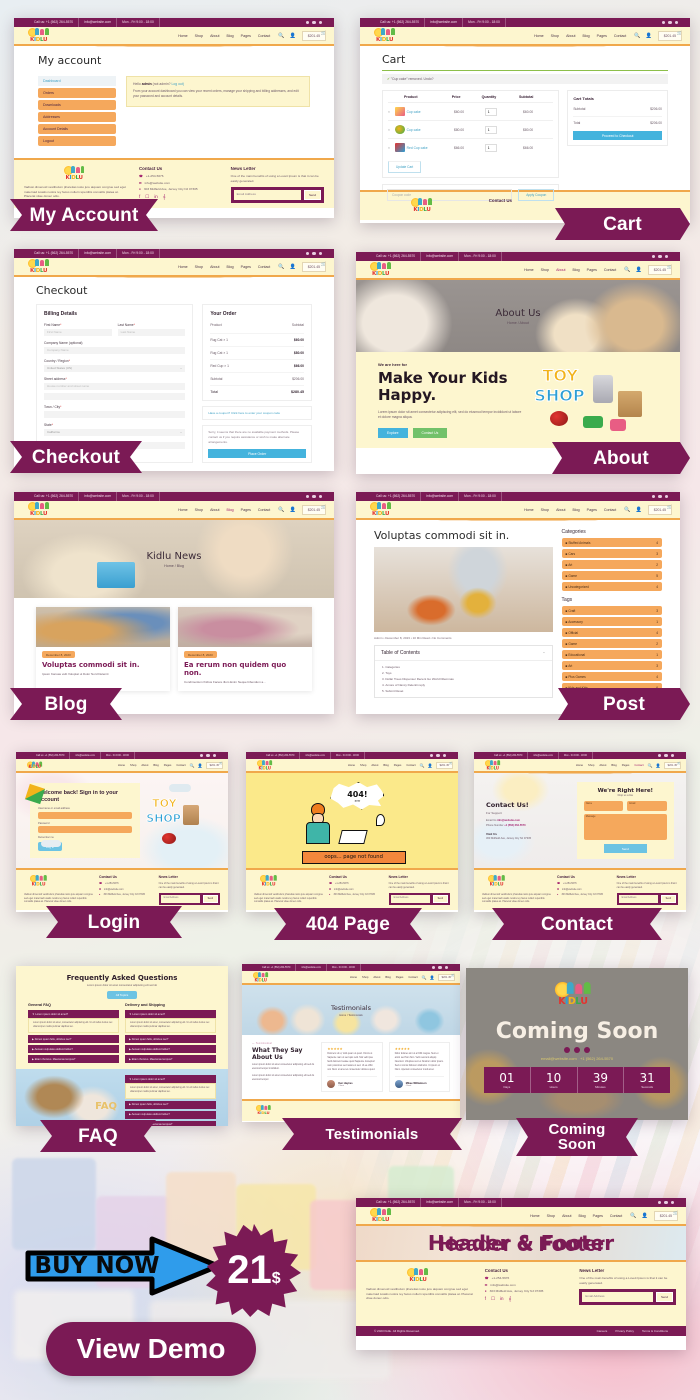 The image size is (700, 1400). What do you see at coordinates (463, 691) in the screenshot?
I see `toc-item: 5. Submit Reset` at bounding box center [463, 691].